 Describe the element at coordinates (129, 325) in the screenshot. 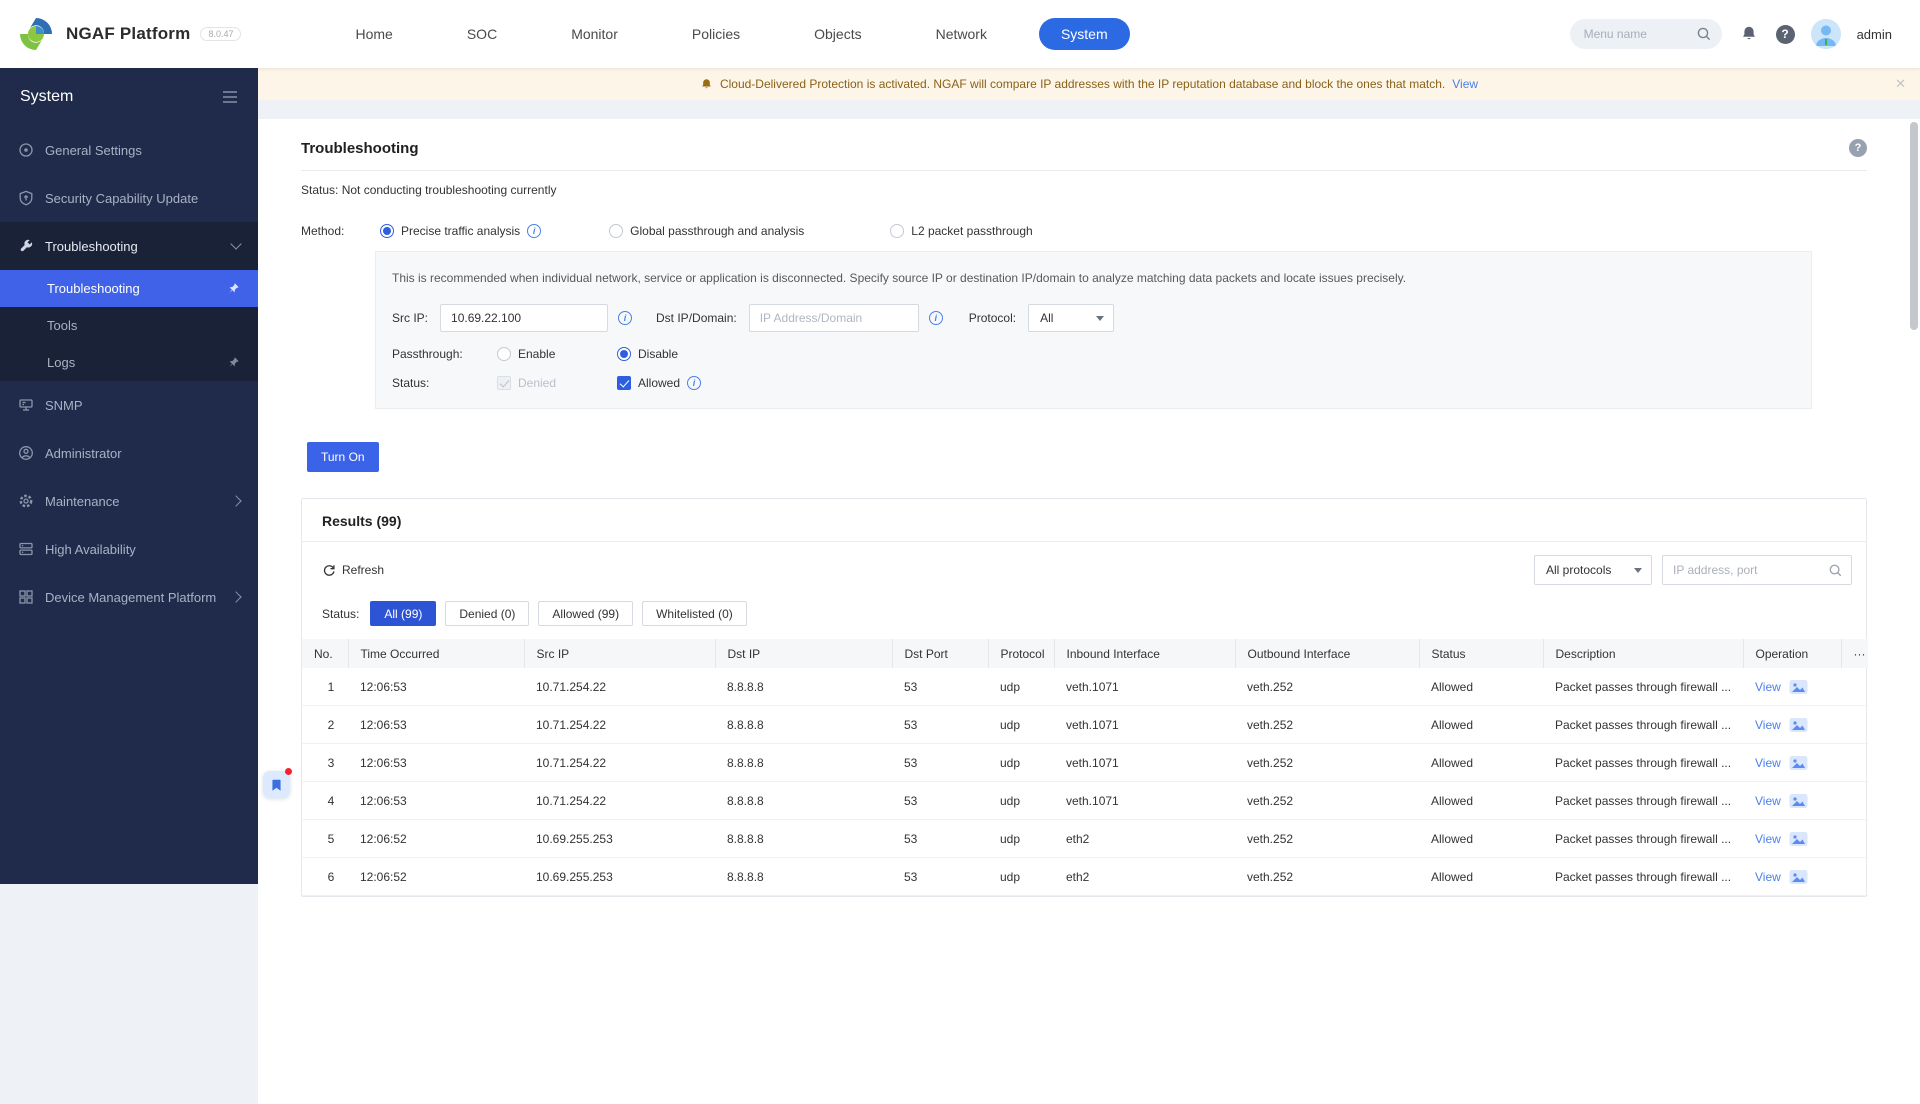

I see `sidebar-subitem-tools: Tools` at that location.